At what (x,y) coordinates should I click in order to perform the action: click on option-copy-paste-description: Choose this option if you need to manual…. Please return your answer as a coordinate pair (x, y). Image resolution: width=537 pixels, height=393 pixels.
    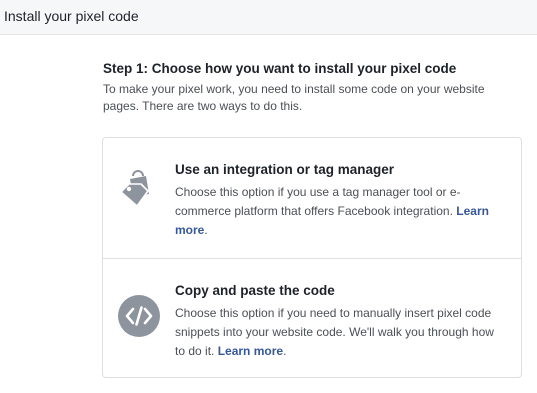
    Looking at the image, I should click on (340, 332).